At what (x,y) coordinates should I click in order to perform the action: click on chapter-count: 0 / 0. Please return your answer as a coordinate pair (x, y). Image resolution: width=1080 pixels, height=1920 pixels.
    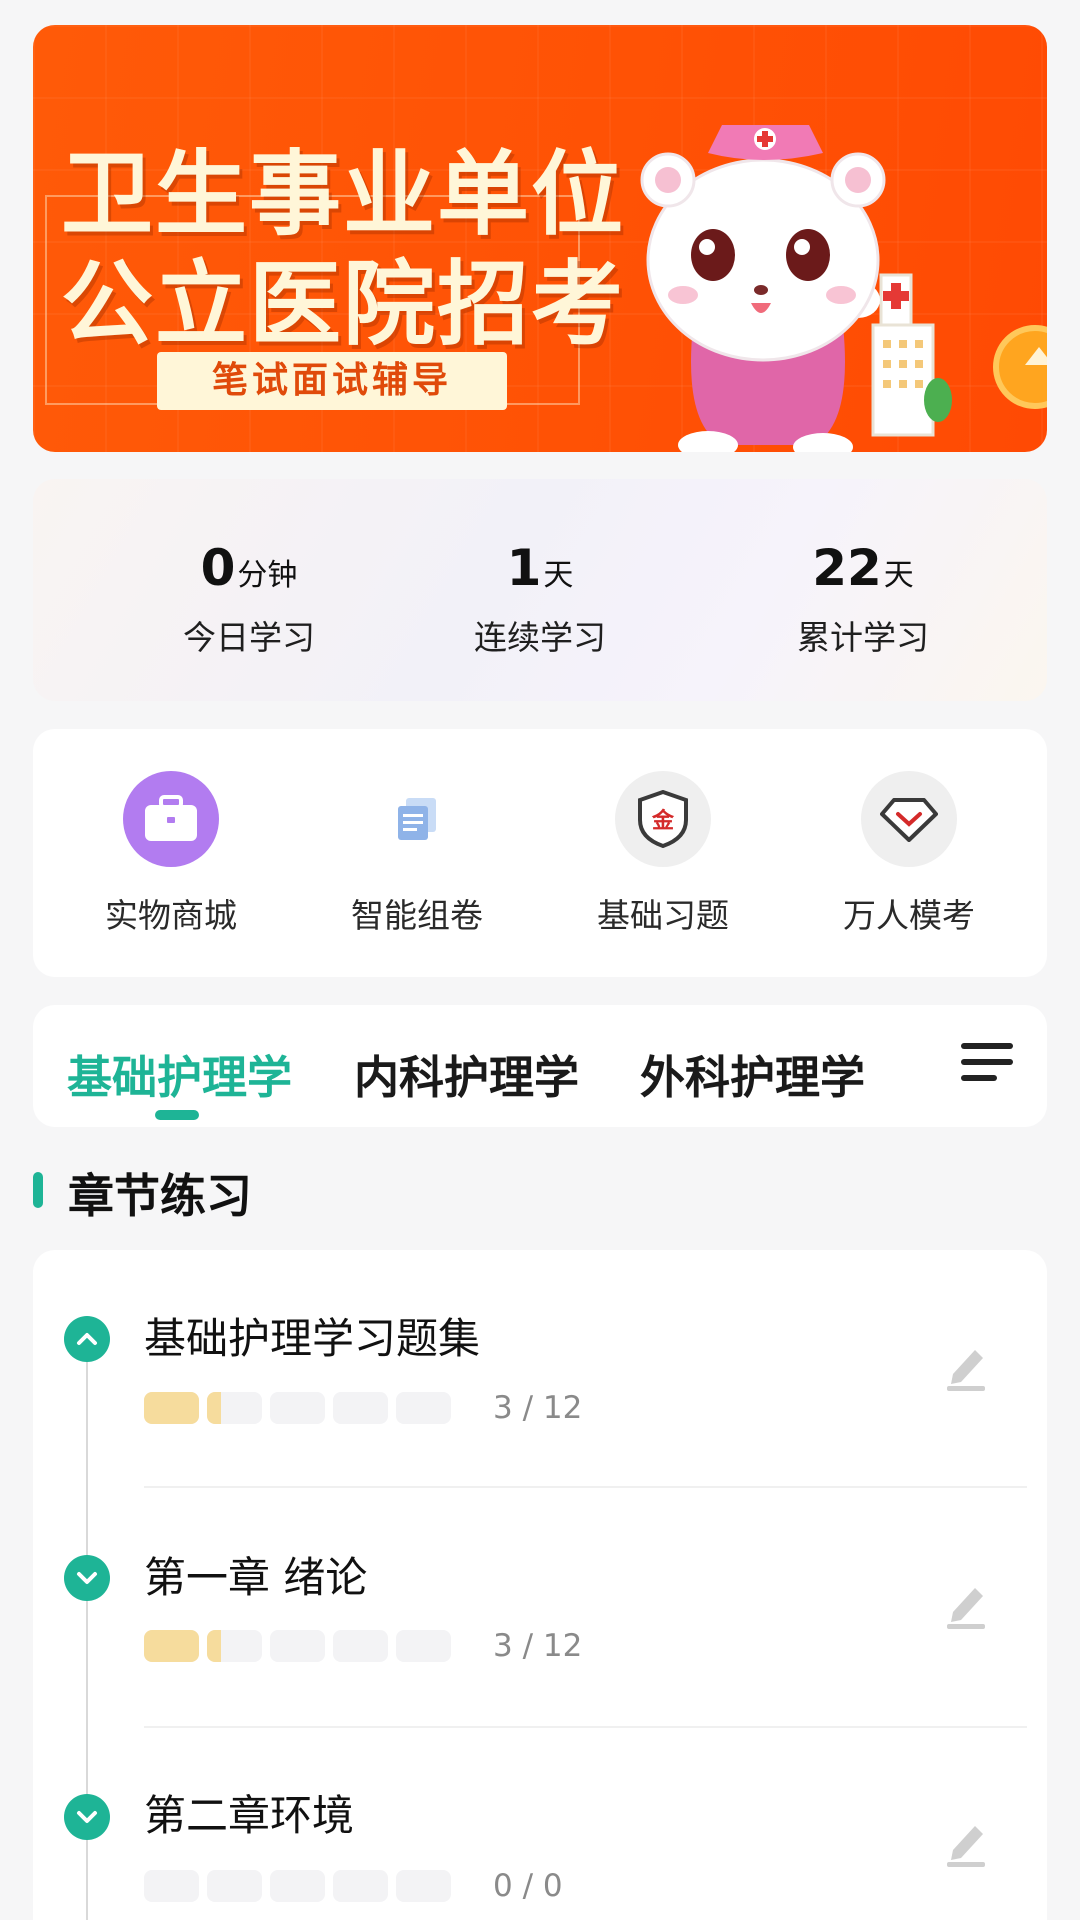
    Looking at the image, I should click on (528, 1886).